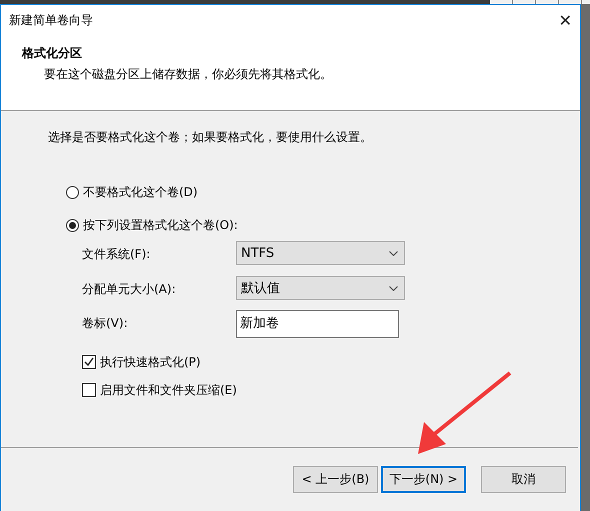  Describe the element at coordinates (160, 225) in the screenshot. I see `radio-label: 按下列设置格式化这个卷(O):` at that location.